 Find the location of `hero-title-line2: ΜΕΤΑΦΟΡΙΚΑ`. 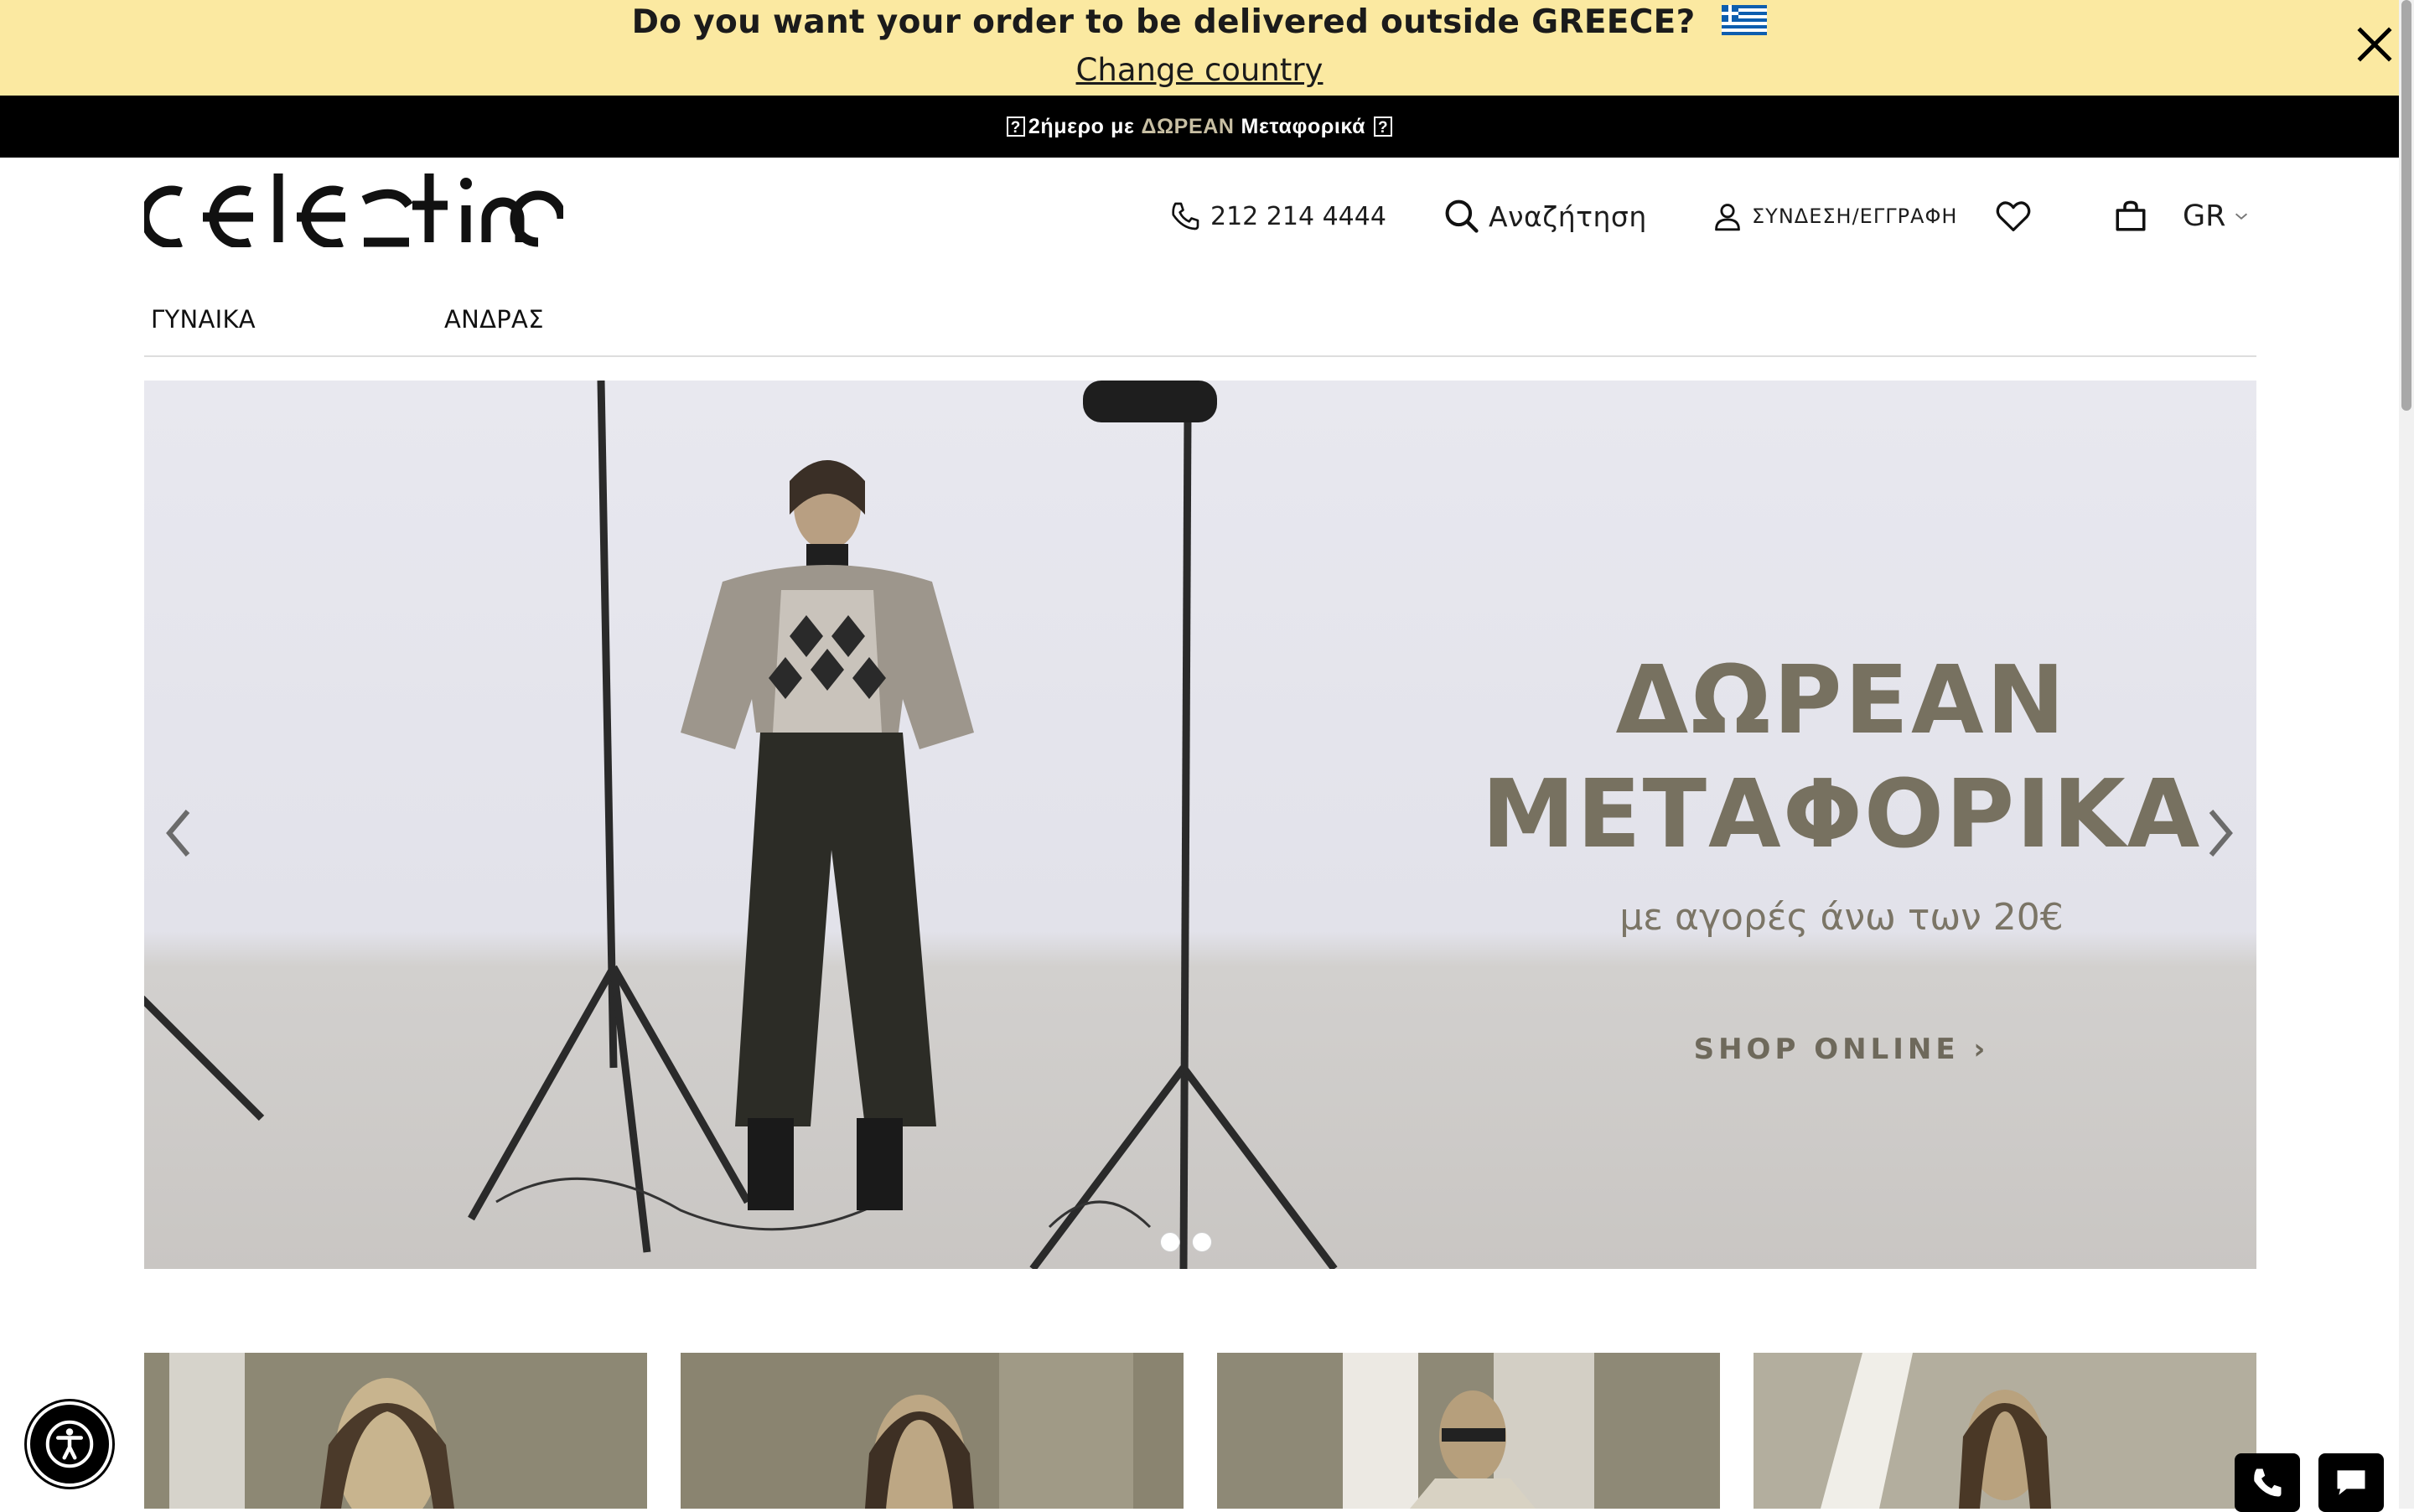

hero-title-line2: ΜΕΤΑΦΟΡΙΚΑ is located at coordinates (1842, 814).